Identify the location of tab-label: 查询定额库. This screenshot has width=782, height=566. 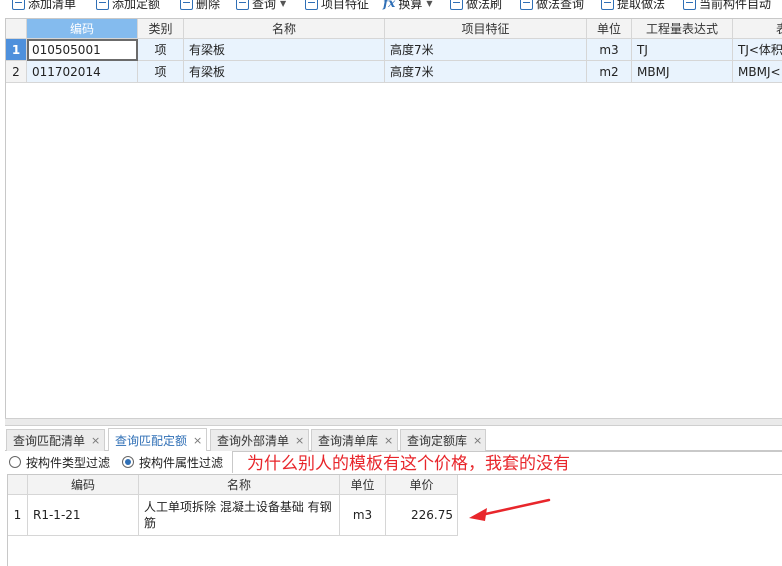
(437, 441).